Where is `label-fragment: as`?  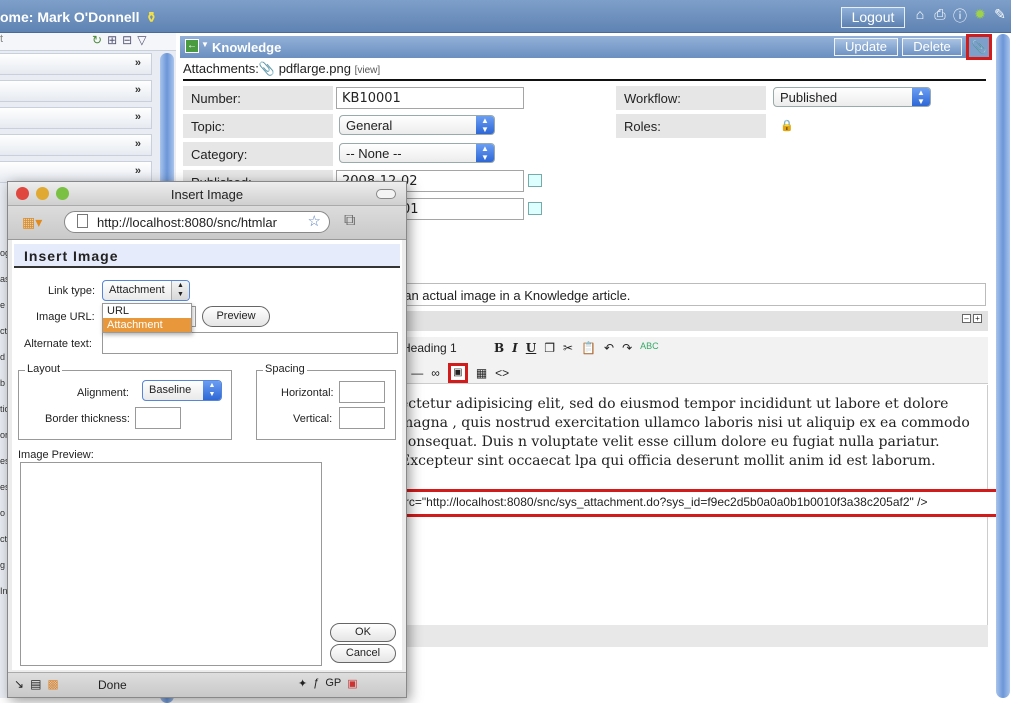
label-fragment: as is located at coordinates (3, 279).